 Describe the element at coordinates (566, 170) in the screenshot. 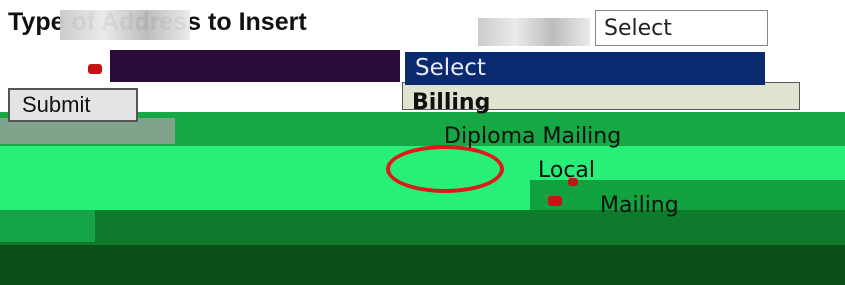

I see `dropdown-option-local: Local` at that location.